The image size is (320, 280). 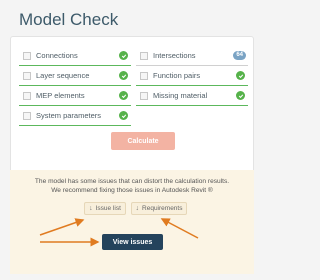 I want to click on check-missing-material: Missing material, so click(x=192, y=96).